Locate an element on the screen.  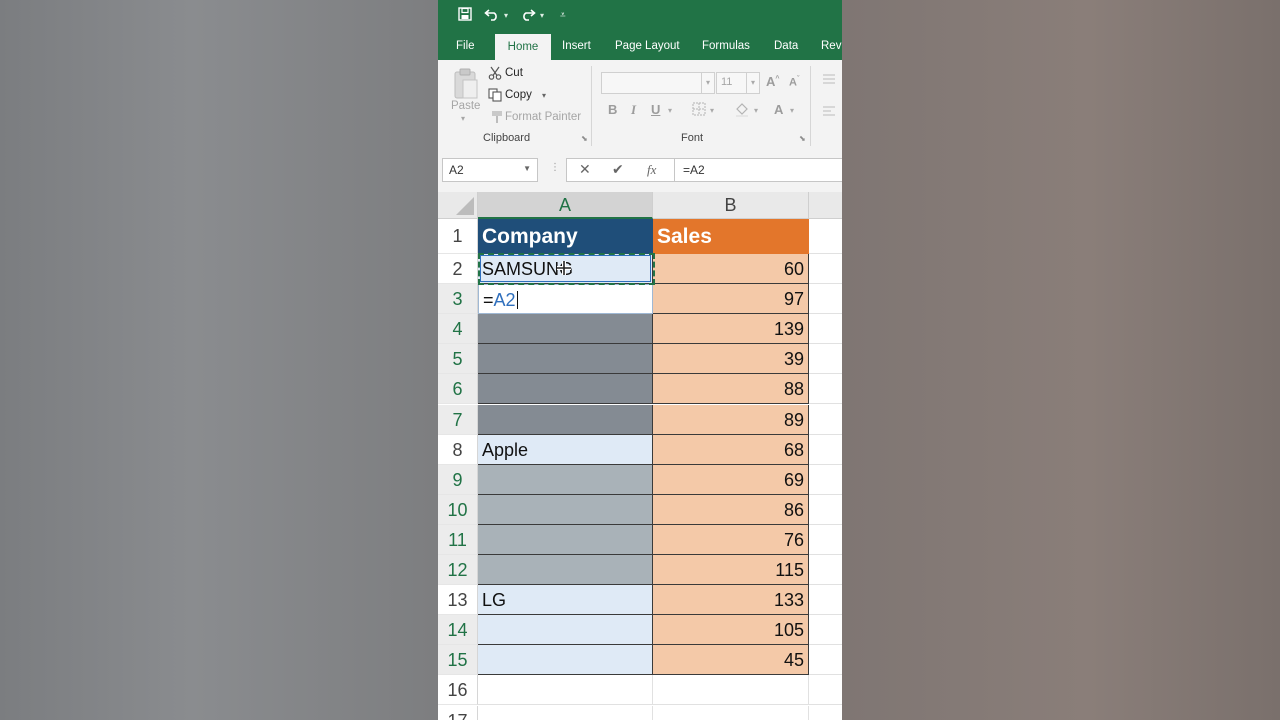
borders-icon is located at coordinates (699, 111).